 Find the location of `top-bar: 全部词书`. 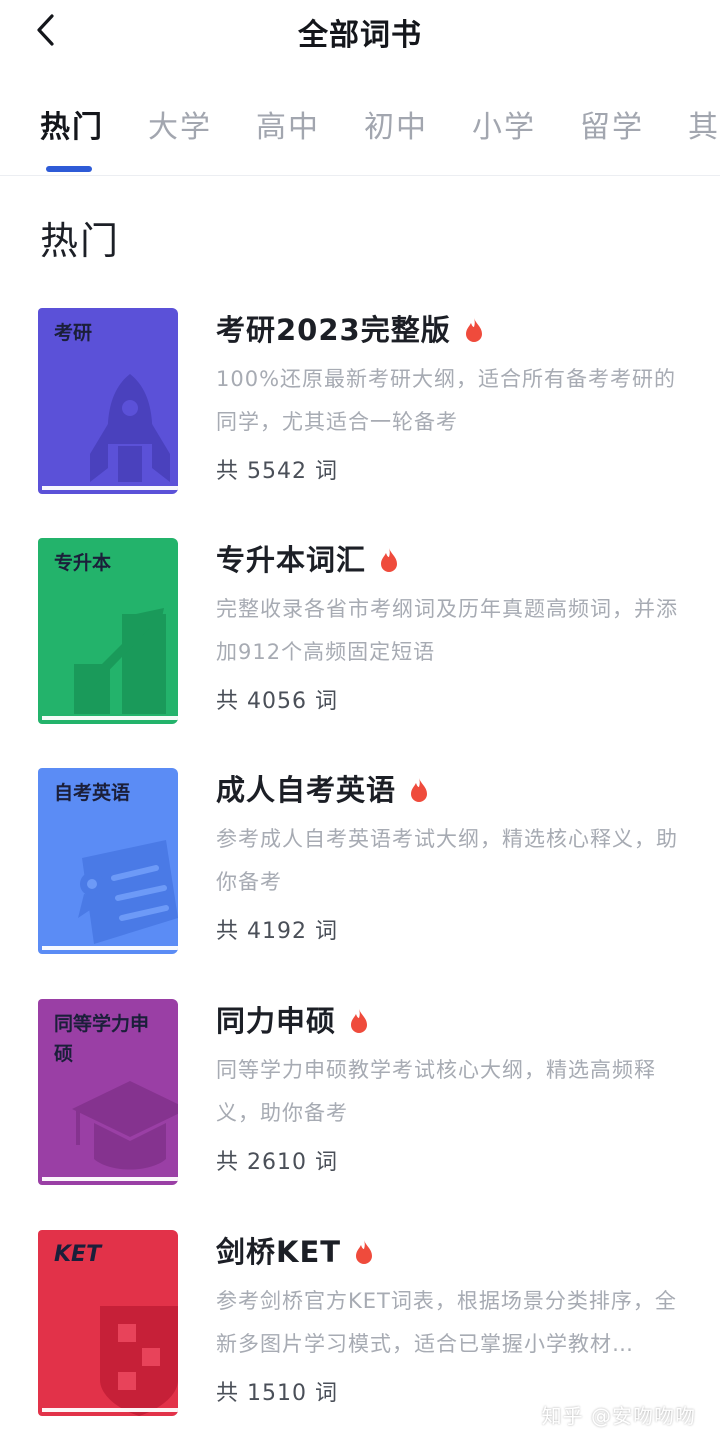

top-bar: 全部词书 is located at coordinates (360, 31).